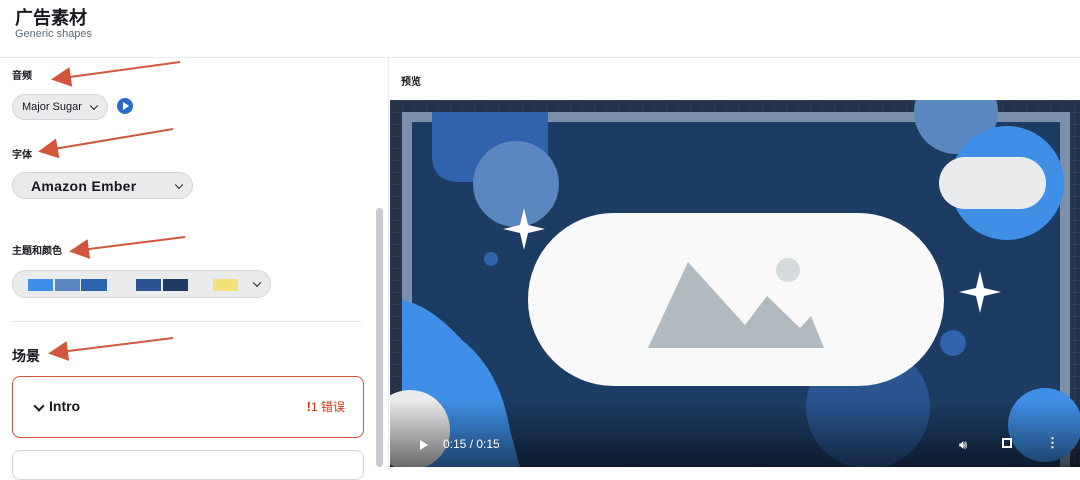 This screenshot has width=1080, height=480. I want to click on player-time: 0:15 / 0:15, so click(471, 444).